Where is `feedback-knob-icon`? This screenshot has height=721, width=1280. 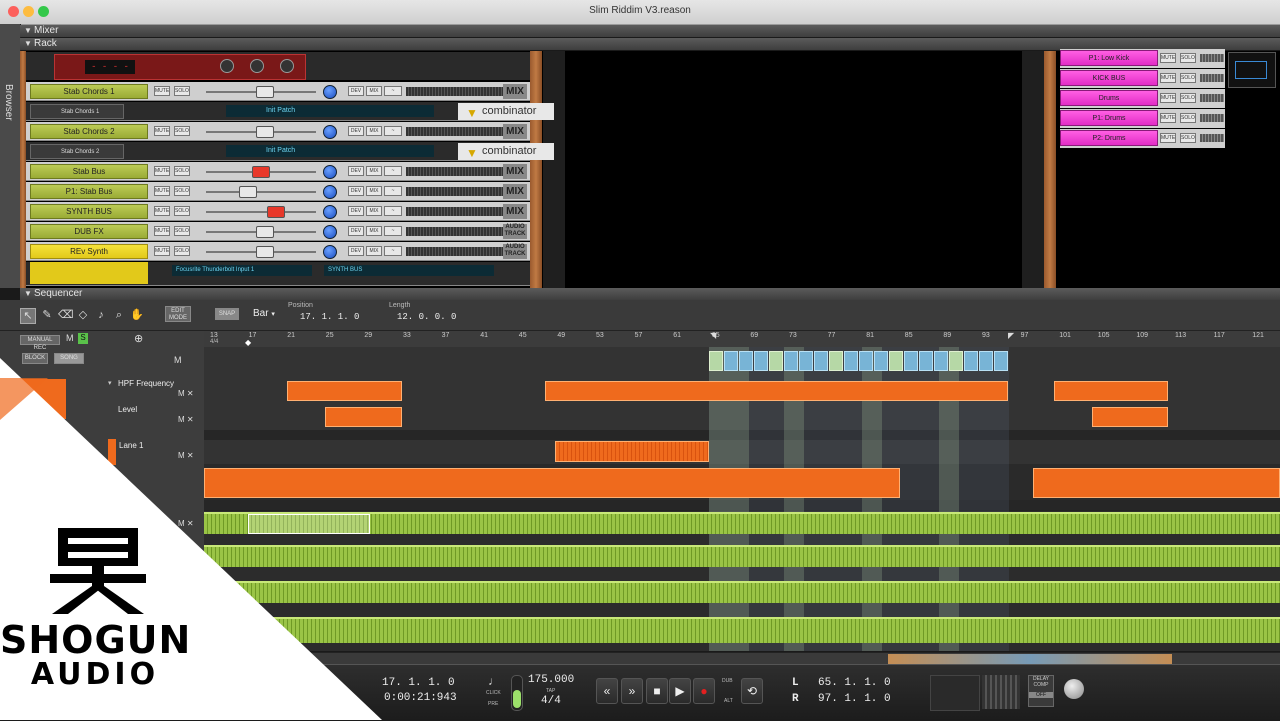
feedback-knob-icon is located at coordinates (227, 66).